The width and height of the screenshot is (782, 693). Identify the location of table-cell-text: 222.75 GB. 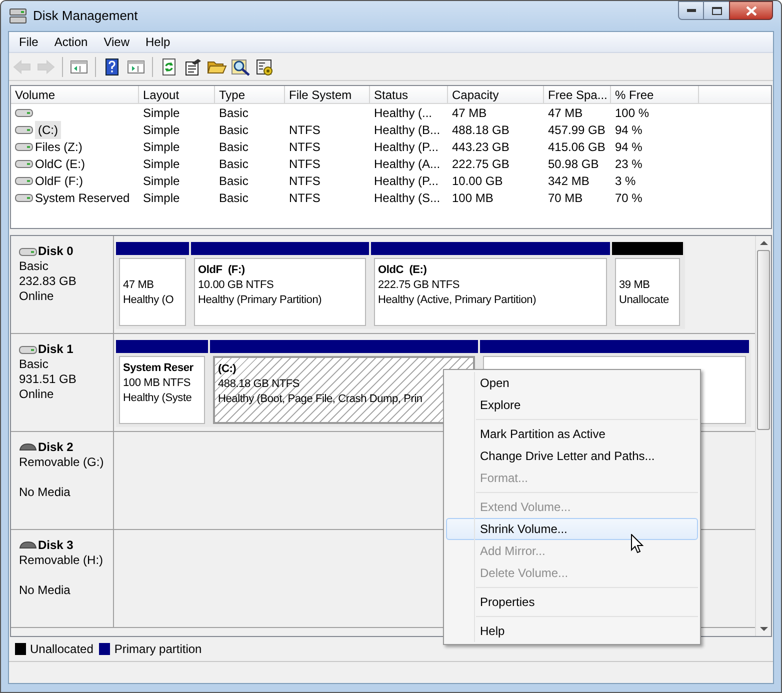
(481, 164).